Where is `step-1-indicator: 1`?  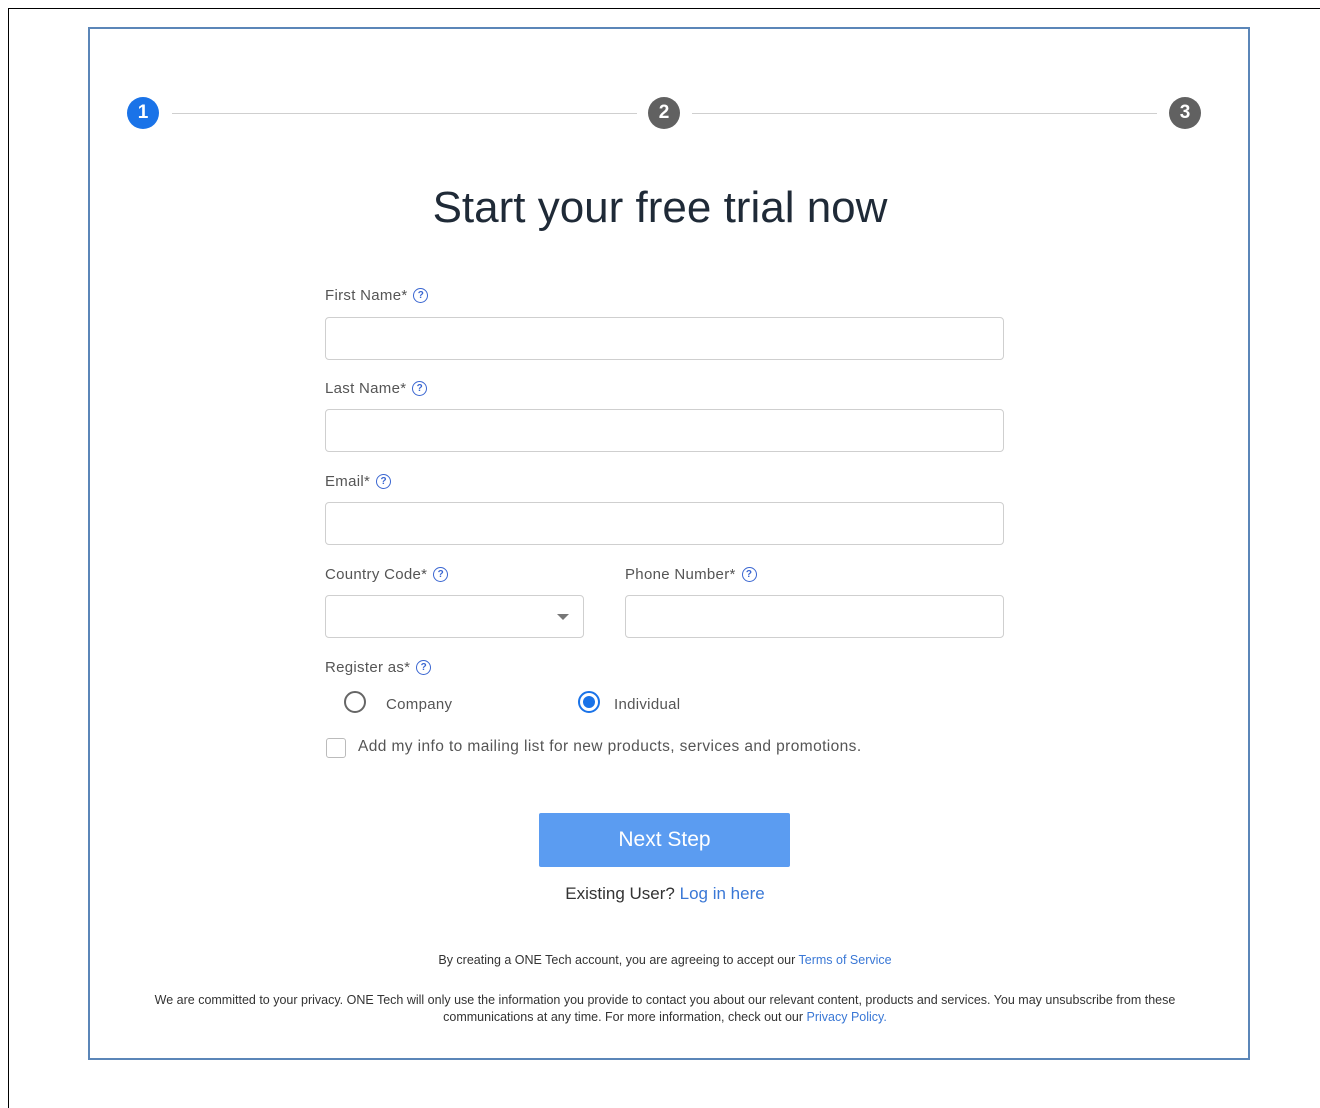 step-1-indicator: 1 is located at coordinates (143, 113).